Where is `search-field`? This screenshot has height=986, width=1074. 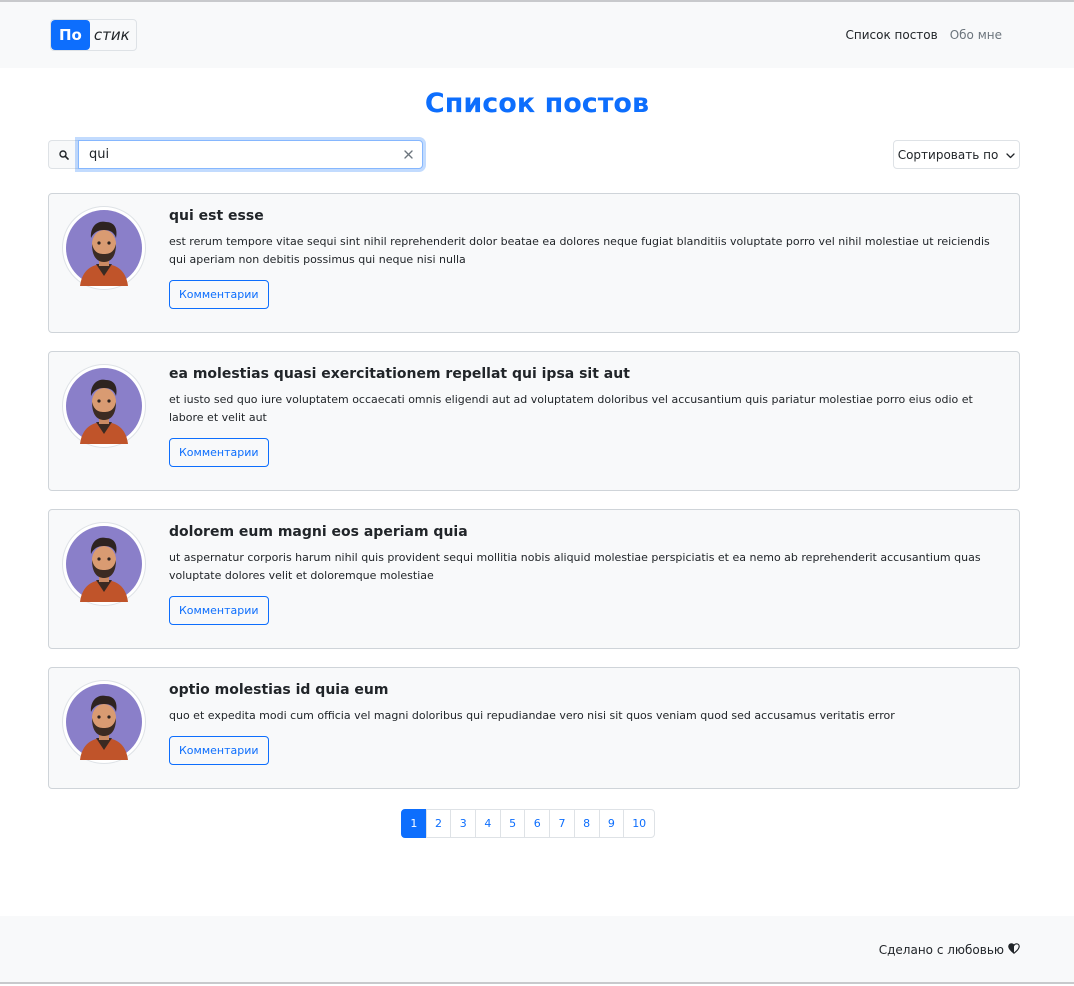
search-field is located at coordinates (250, 154).